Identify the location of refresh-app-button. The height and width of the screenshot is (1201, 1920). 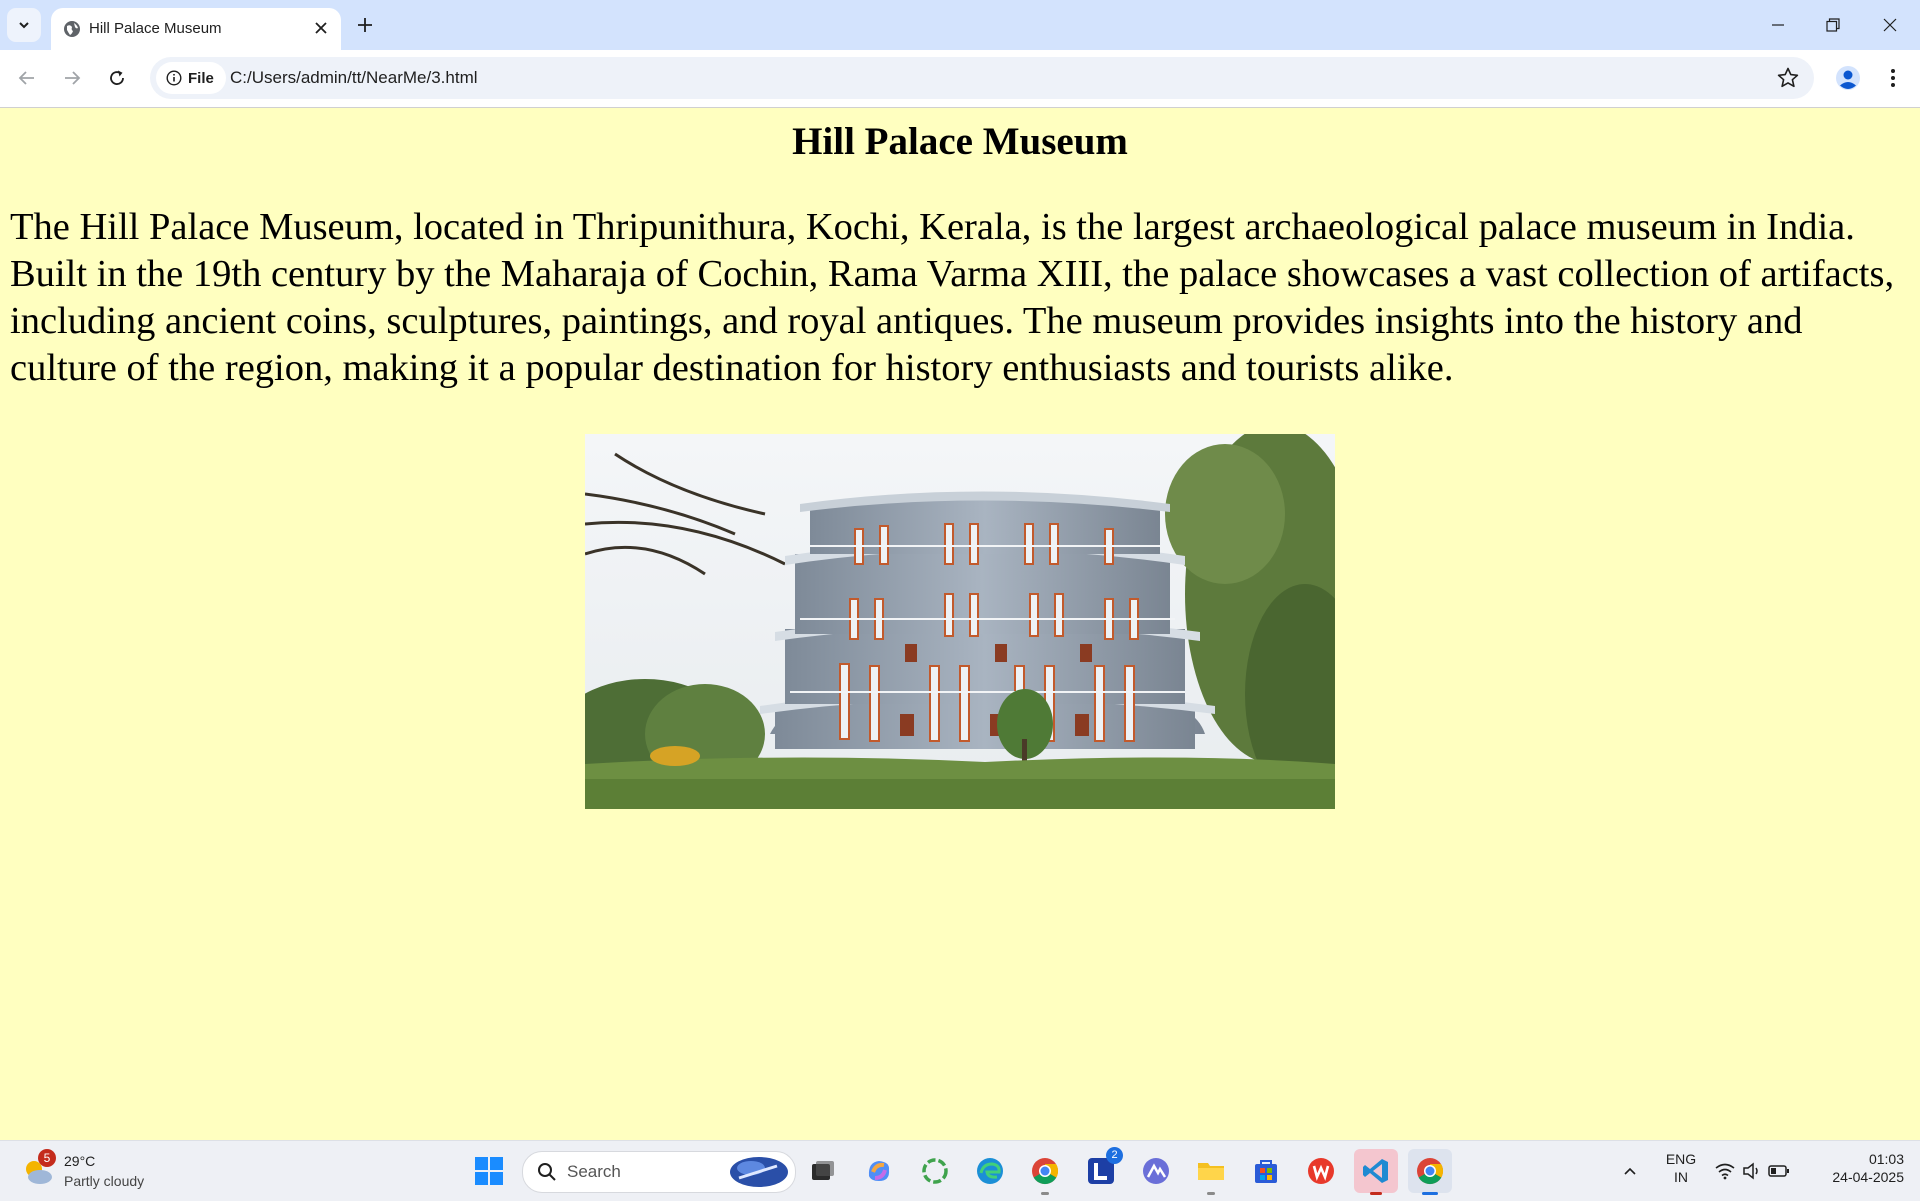
(935, 1171).